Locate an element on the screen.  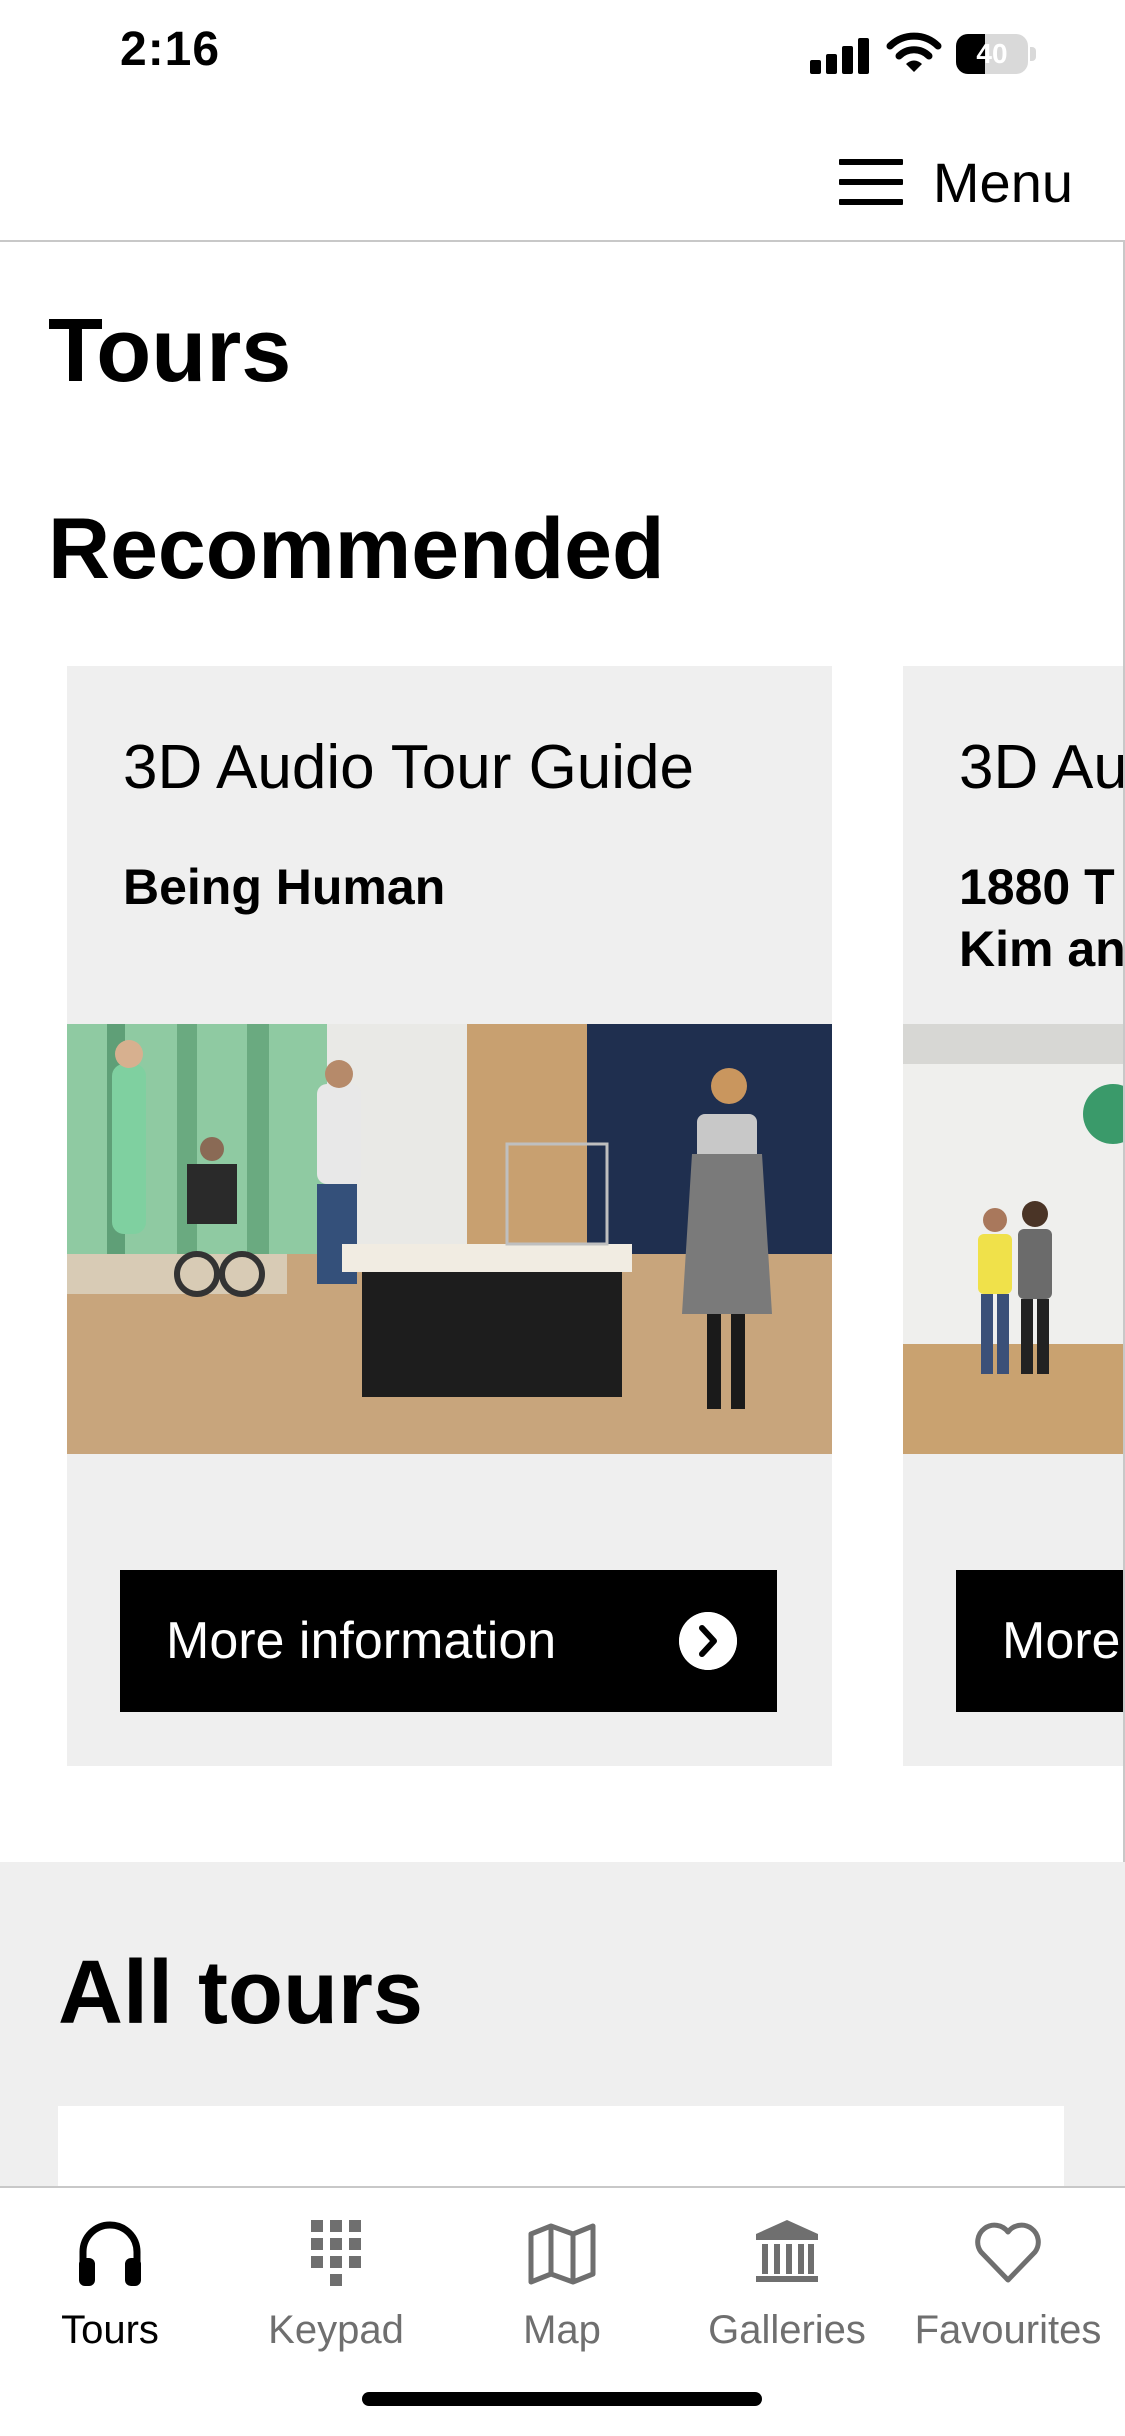
tab-label: Favourites is located at coordinates (1008, 2330).